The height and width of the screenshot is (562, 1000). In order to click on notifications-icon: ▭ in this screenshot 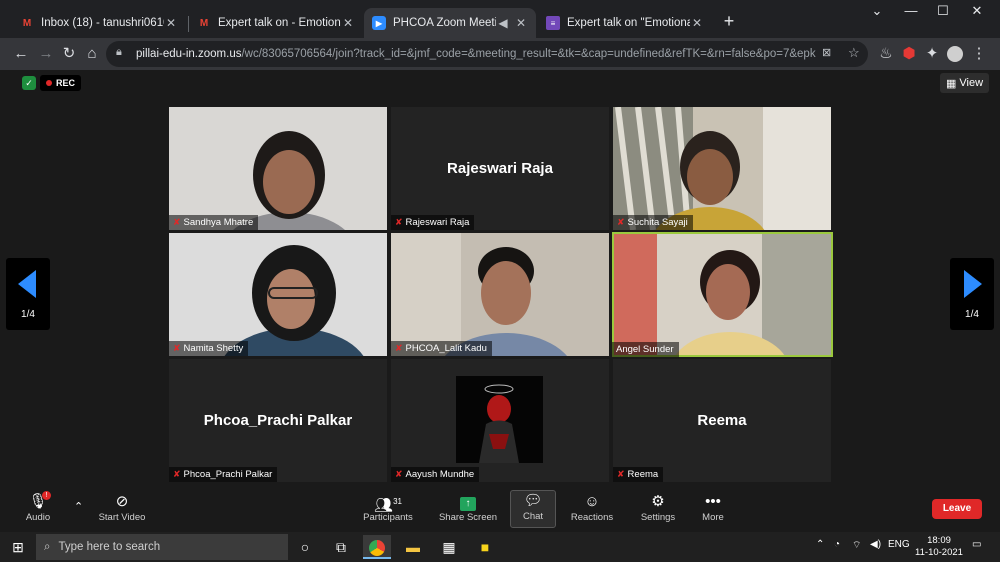, I will do `click(976, 544)`.